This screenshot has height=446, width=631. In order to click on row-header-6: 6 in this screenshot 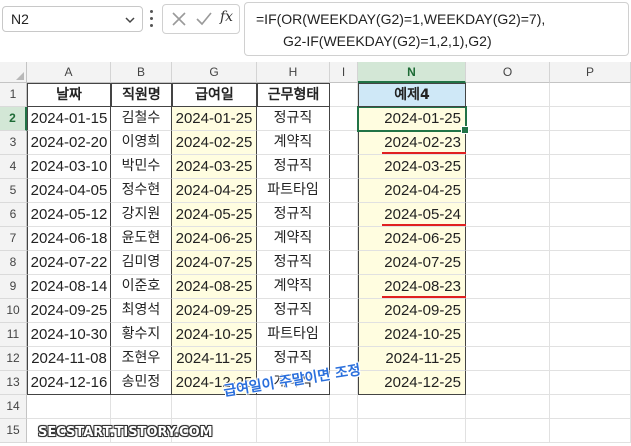, I will do `click(13, 215)`.